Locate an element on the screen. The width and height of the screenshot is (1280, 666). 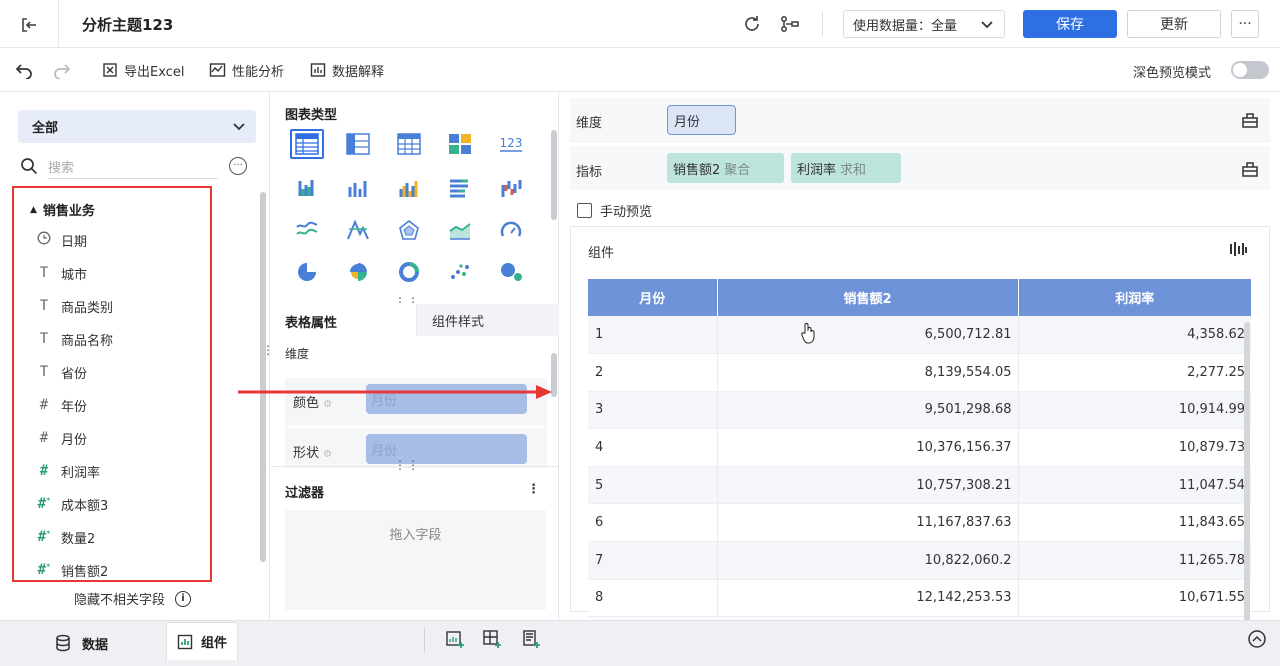
chart-type-scrollbar is located at coordinates (554, 175).